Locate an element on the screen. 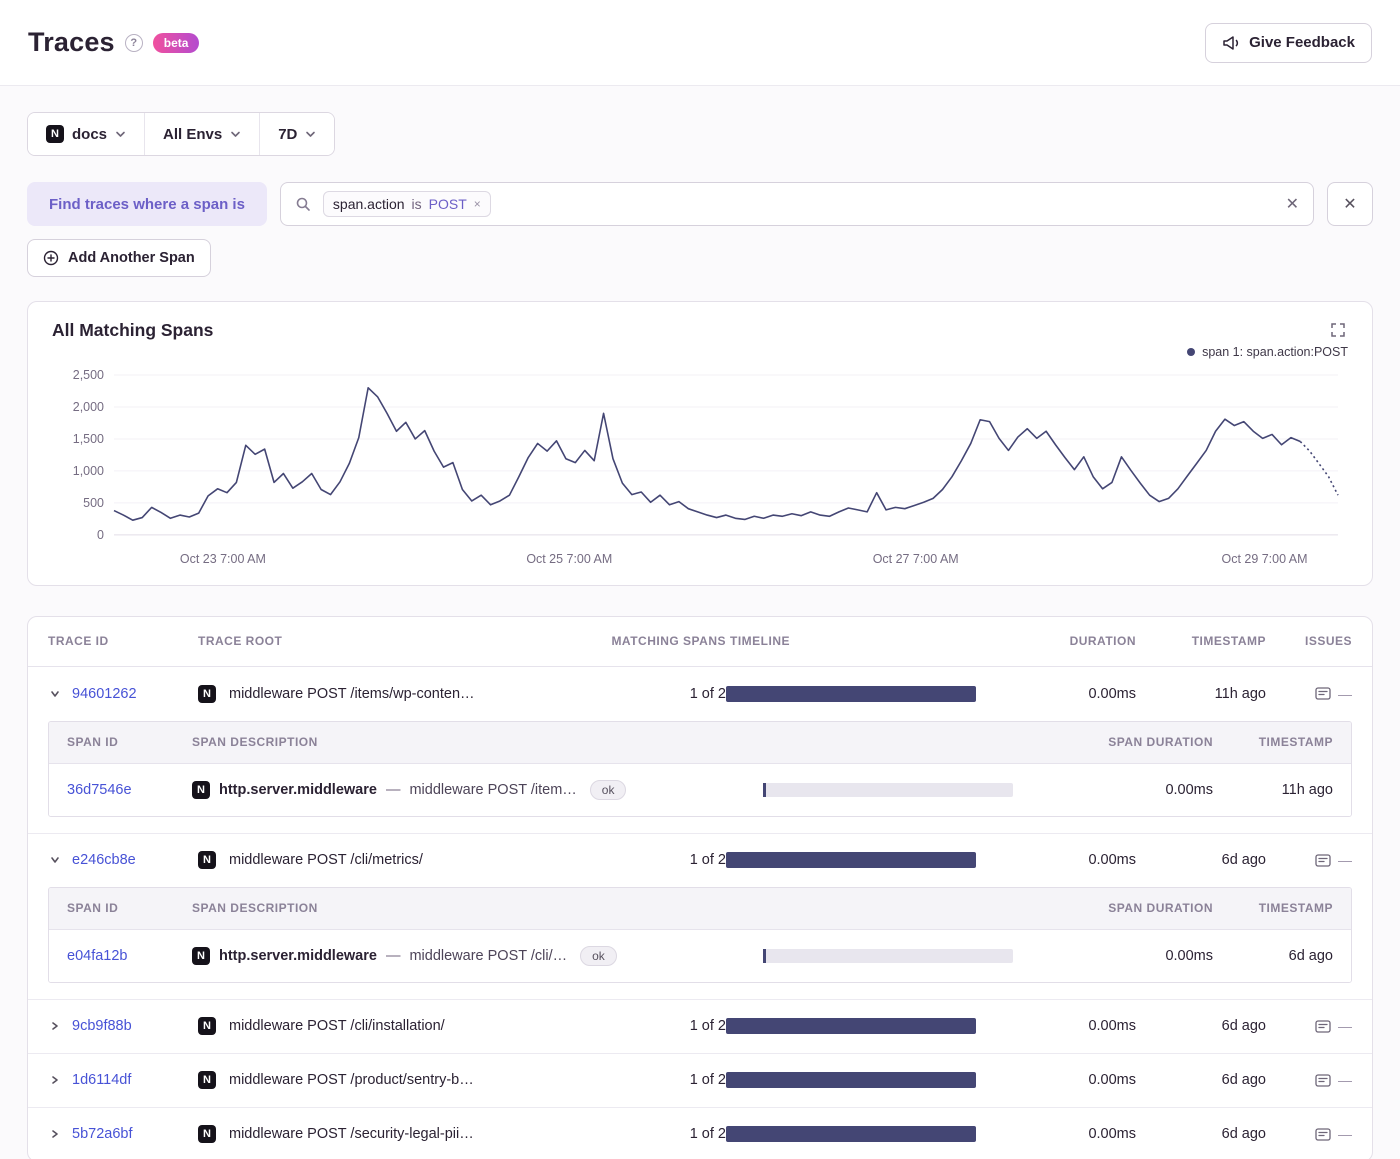 The height and width of the screenshot is (1159, 1400). fullscreen-button is located at coordinates (1338, 331).